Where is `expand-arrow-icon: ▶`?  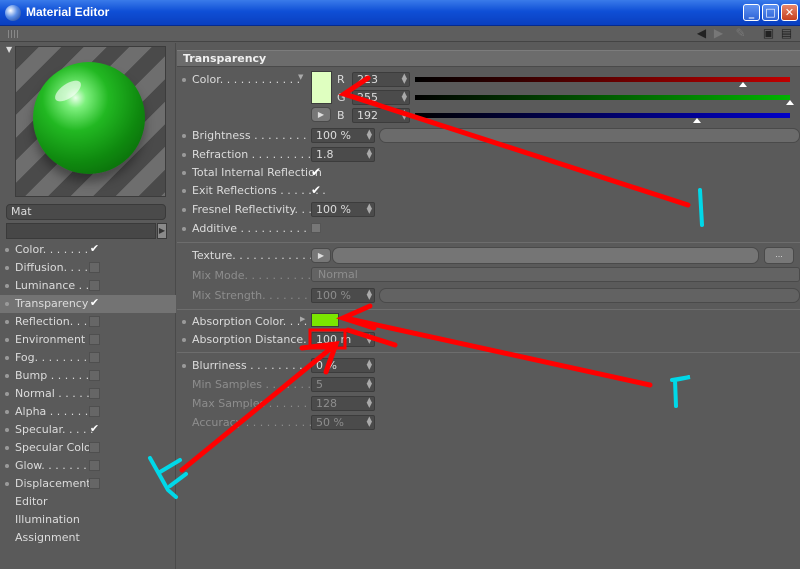 expand-arrow-icon: ▶ is located at coordinates (162, 231).